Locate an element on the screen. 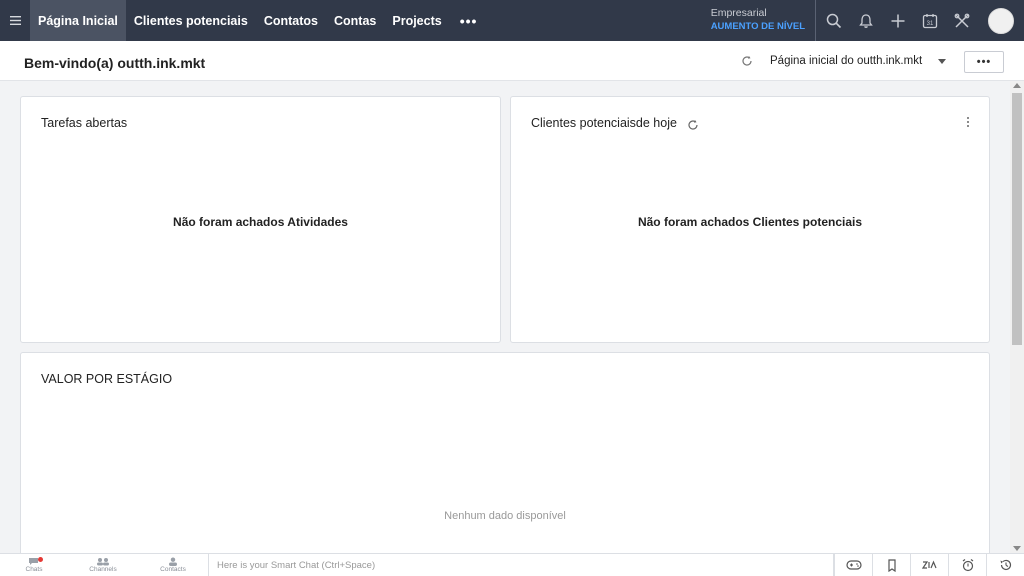 This screenshot has height=576, width=1024. scroll-up-icon is located at coordinates (1017, 85).